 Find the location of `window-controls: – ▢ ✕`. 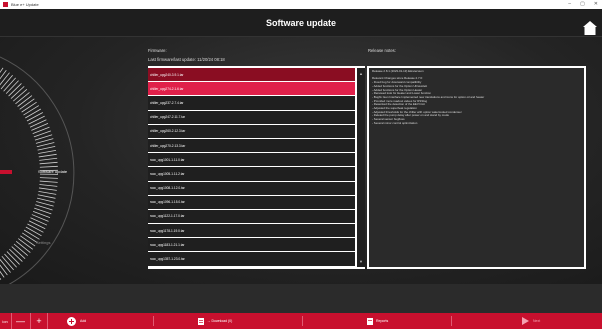

window-controls: – ▢ ✕ is located at coordinates (583, 4).